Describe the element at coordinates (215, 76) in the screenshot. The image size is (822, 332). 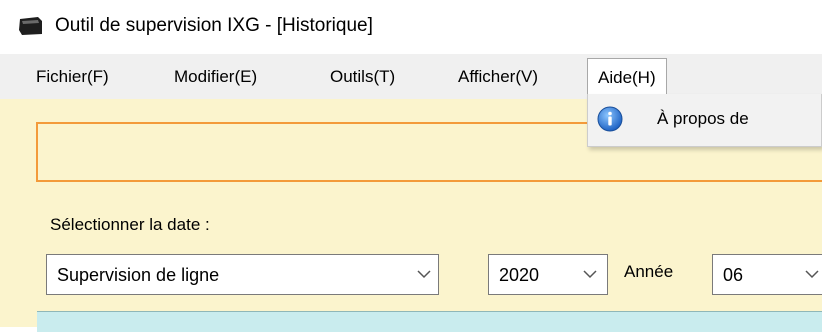
I see `menu-modifier: Modifier(E)` at that location.